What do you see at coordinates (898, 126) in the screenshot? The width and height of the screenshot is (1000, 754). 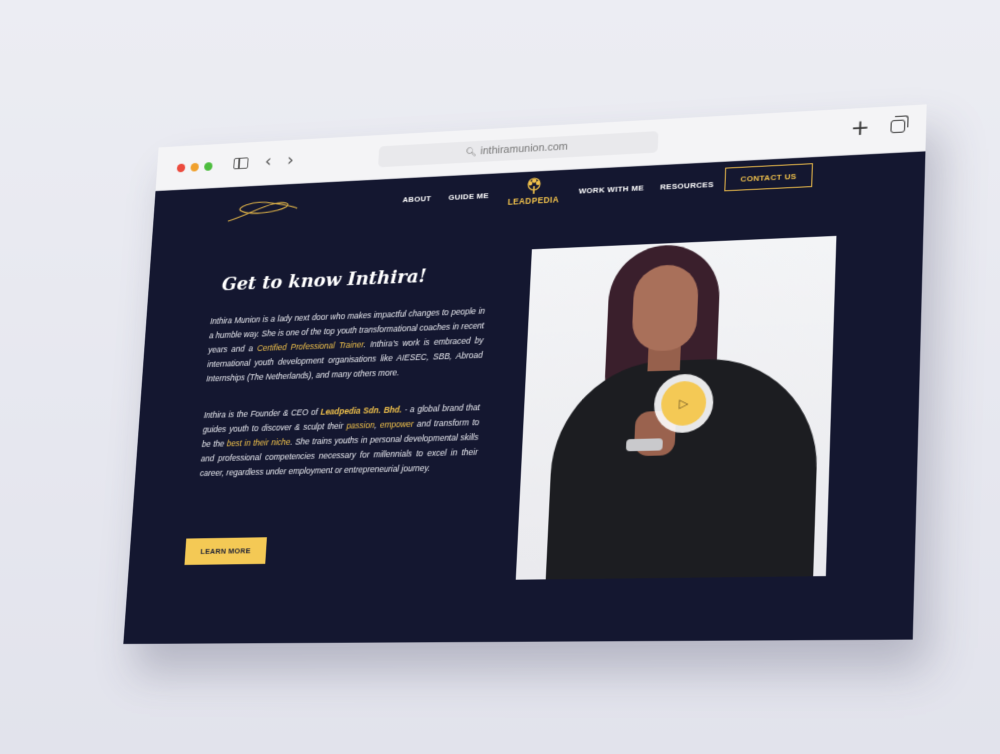 I see `tabs-icon` at bounding box center [898, 126].